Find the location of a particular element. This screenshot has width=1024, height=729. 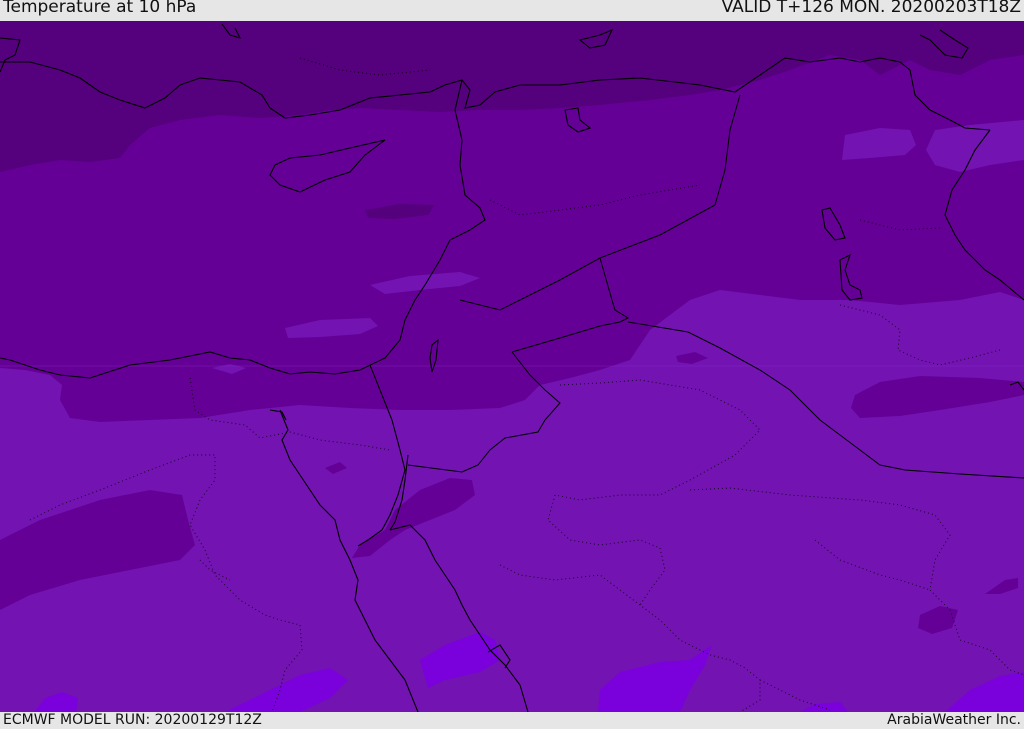

map-title: Temperature at 10 hPa is located at coordinates (100, 8).